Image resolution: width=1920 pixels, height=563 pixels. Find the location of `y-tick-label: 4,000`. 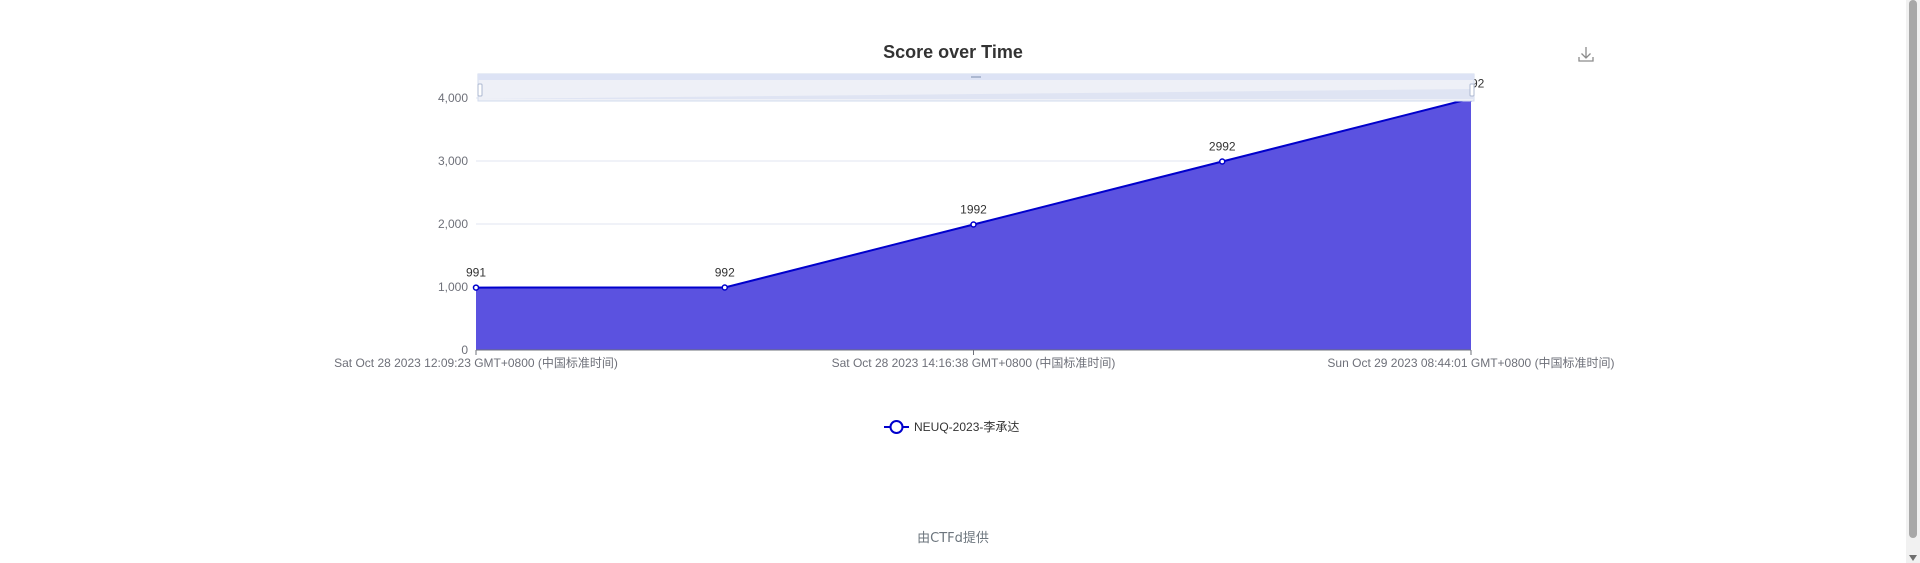

y-tick-label: 4,000 is located at coordinates (453, 98).